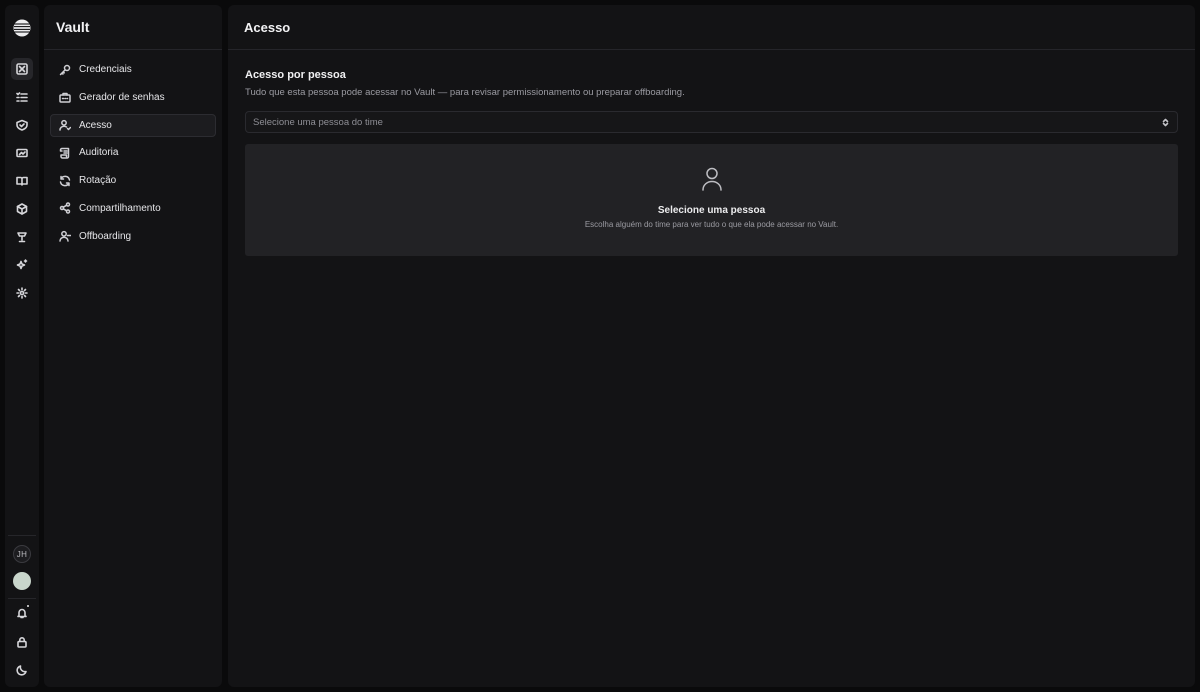 Image resolution: width=1200 pixels, height=692 pixels. Describe the element at coordinates (133, 236) in the screenshot. I see `sidebar-item-offboarding: Offboarding` at that location.